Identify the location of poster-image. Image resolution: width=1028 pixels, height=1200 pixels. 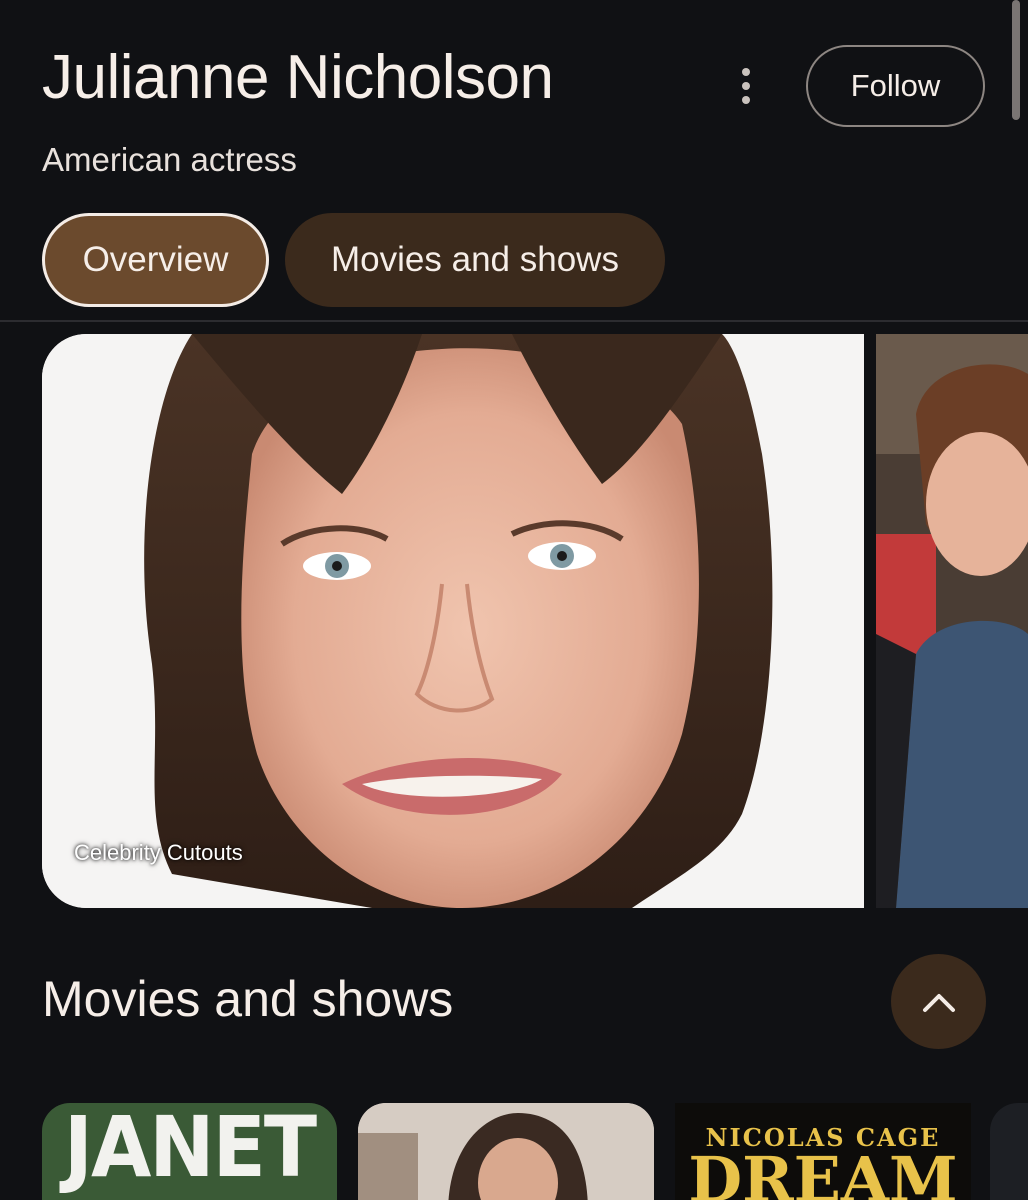
(506, 1151).